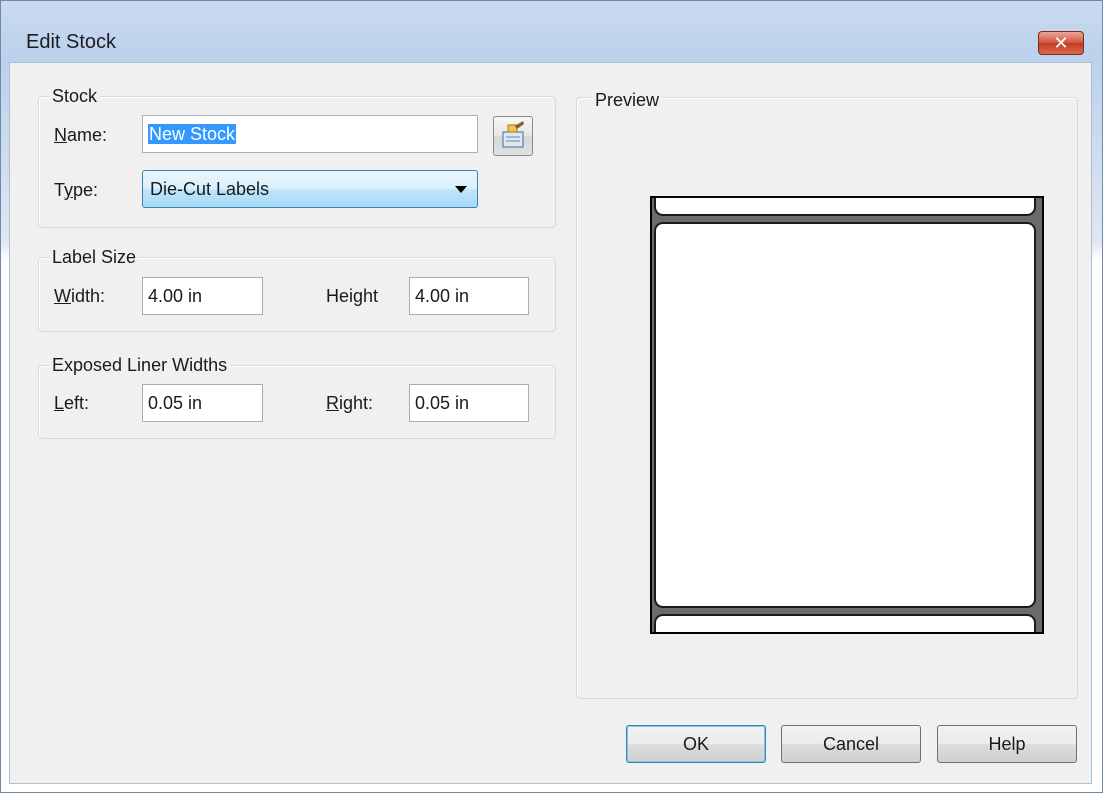 This screenshot has width=1105, height=795. I want to click on type-select-value: Die-Cut Labels, so click(210, 189).